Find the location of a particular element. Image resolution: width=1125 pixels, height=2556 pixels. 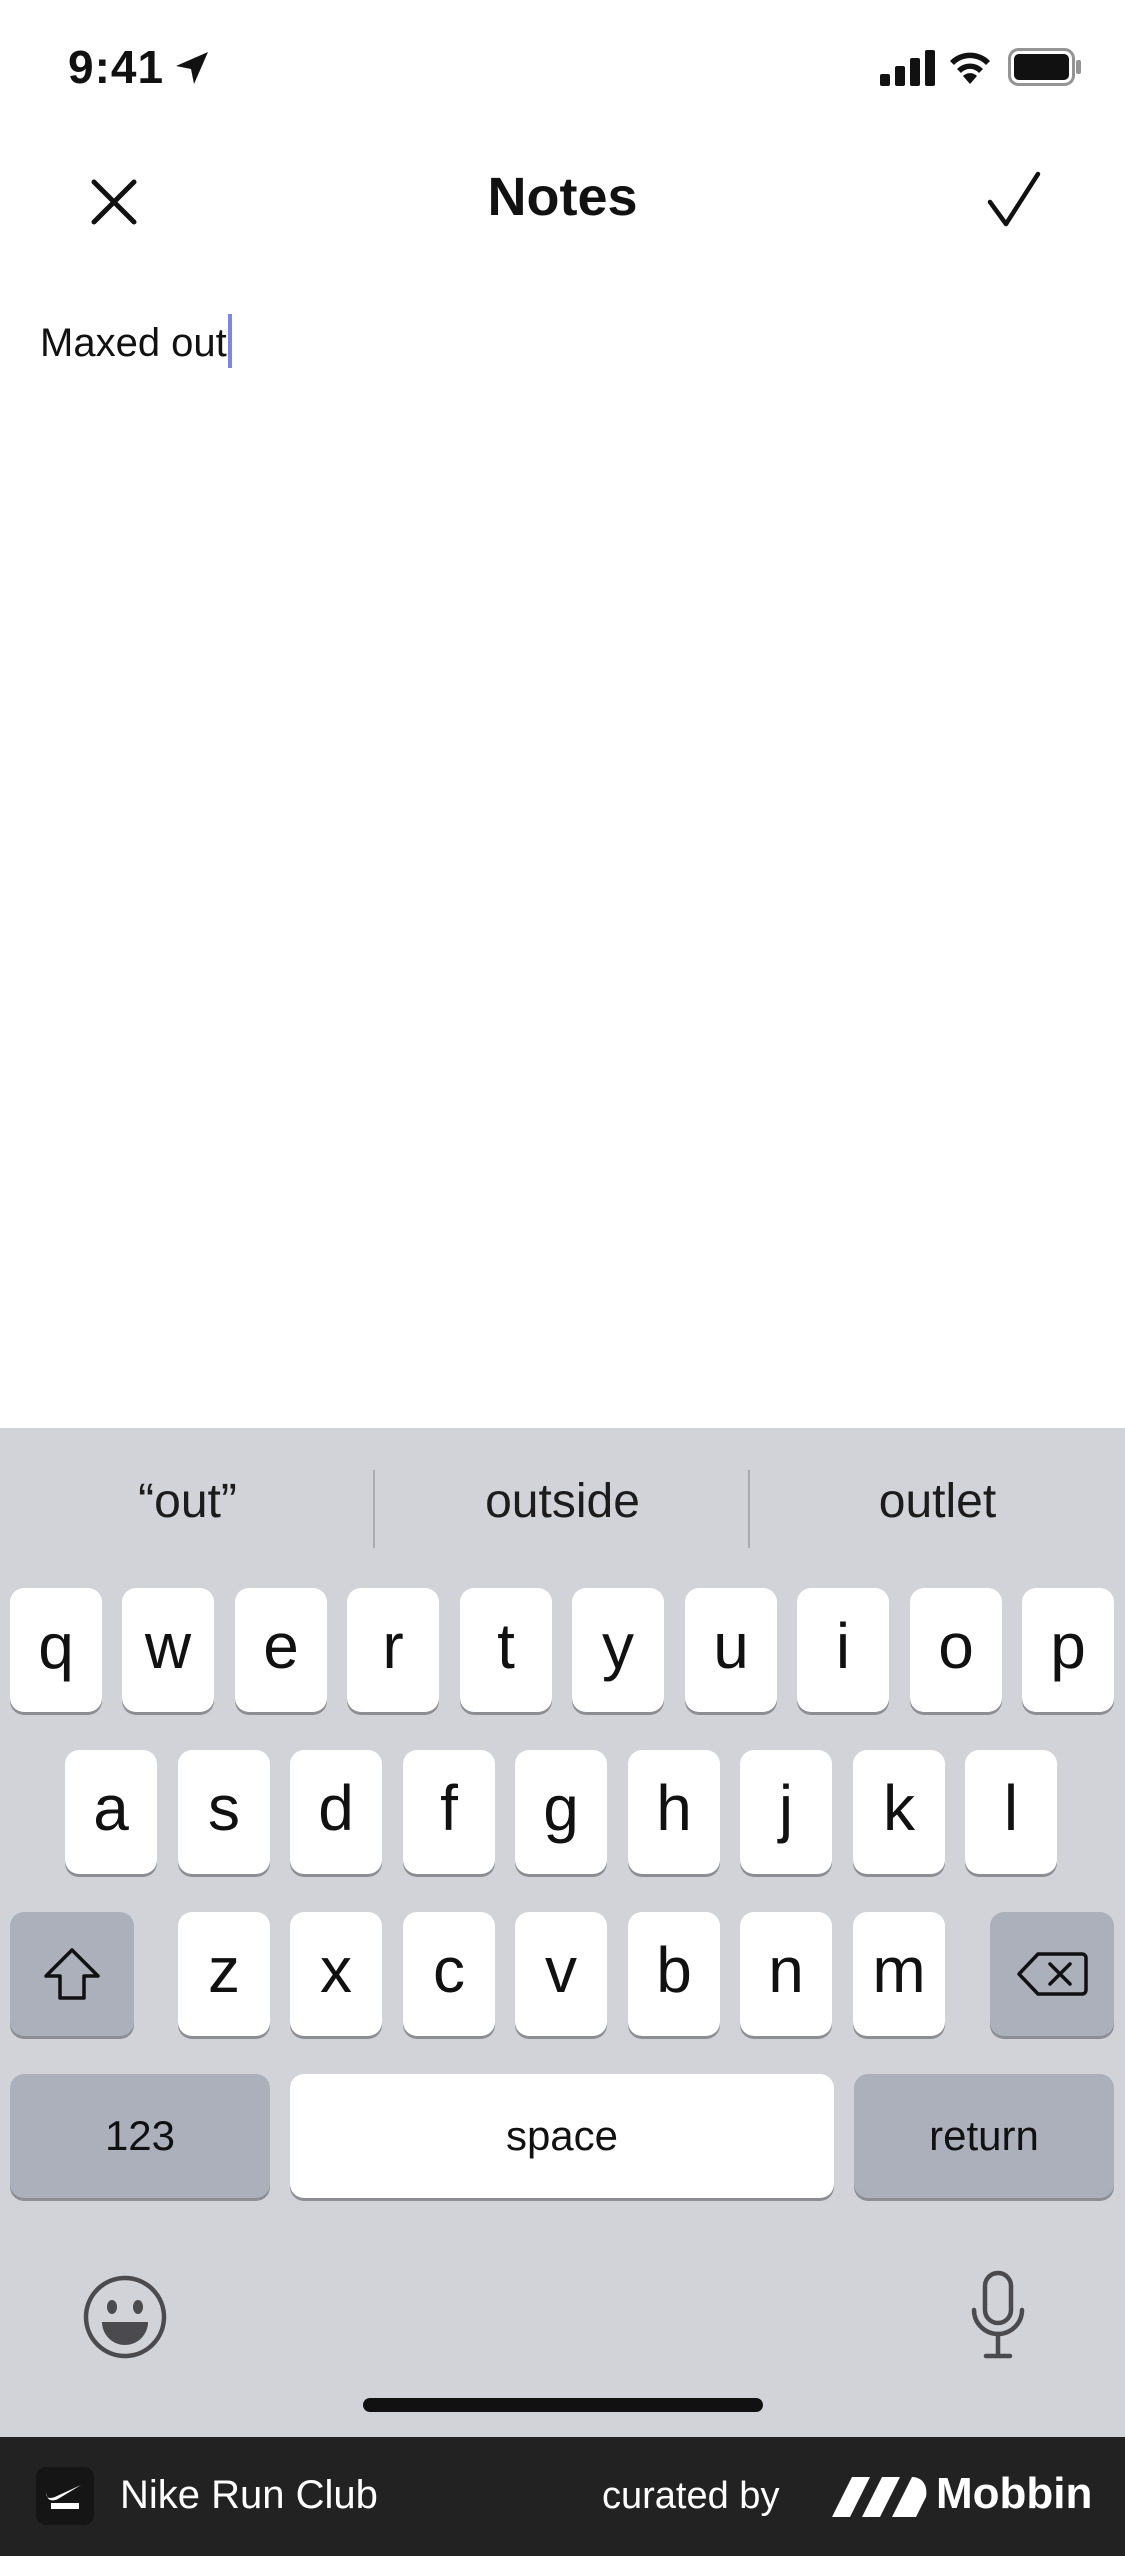

key-label: u is located at coordinates (731, 1646).